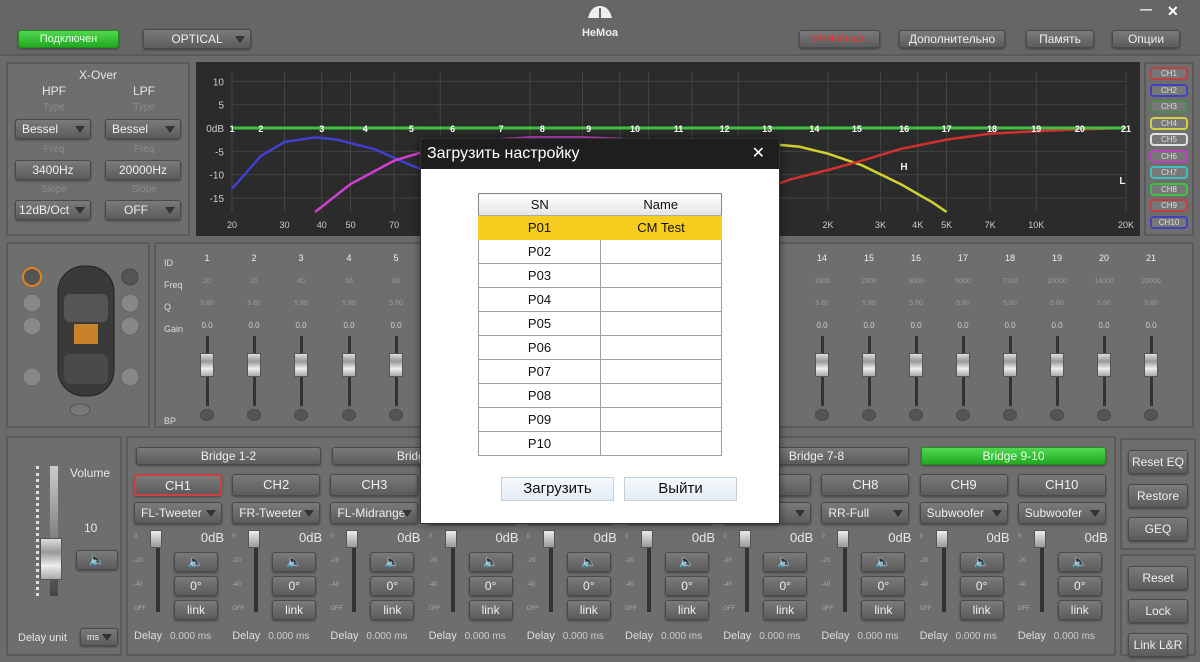 This screenshot has height=662, width=1200. Describe the element at coordinates (374, 485) in the screenshot. I see `channel-select-button: CH3` at that location.